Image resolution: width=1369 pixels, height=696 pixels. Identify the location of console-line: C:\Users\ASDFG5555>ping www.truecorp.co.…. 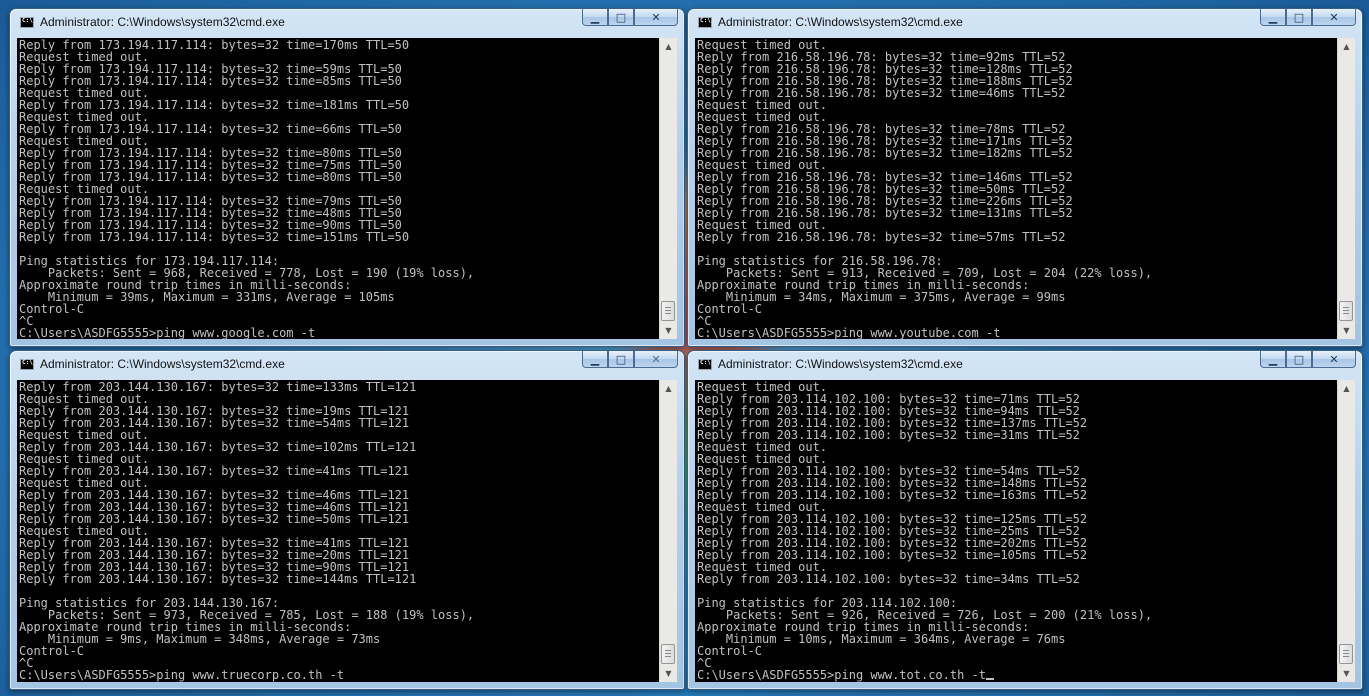
(182, 675).